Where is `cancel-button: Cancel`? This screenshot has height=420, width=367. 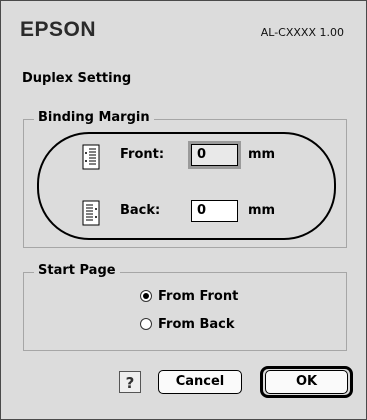
cancel-button: Cancel is located at coordinates (200, 382).